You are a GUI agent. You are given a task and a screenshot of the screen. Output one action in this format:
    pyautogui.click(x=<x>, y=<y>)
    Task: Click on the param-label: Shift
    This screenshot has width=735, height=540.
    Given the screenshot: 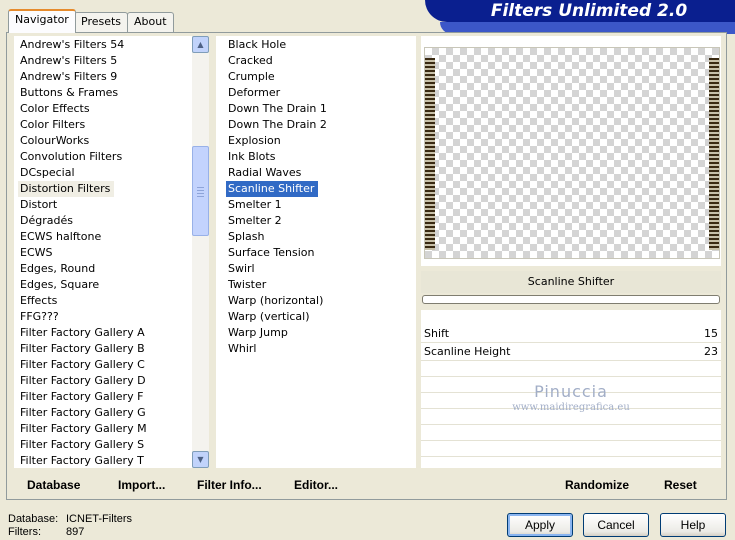 What is the action you would take?
    pyautogui.click(x=437, y=333)
    